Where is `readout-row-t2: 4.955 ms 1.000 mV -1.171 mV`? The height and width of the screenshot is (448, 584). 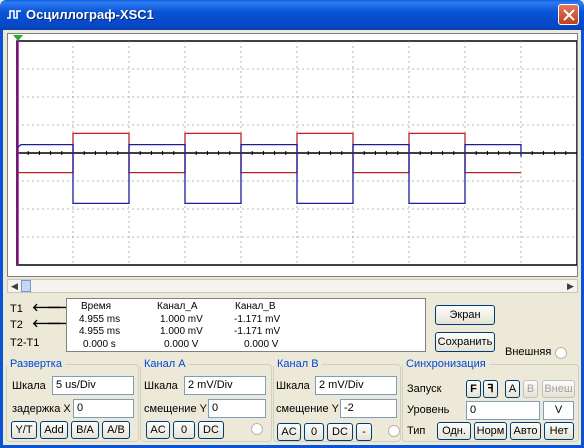 readout-row-t2: 4.955 ms 1.000 mV -1.171 mV is located at coordinates (246, 332).